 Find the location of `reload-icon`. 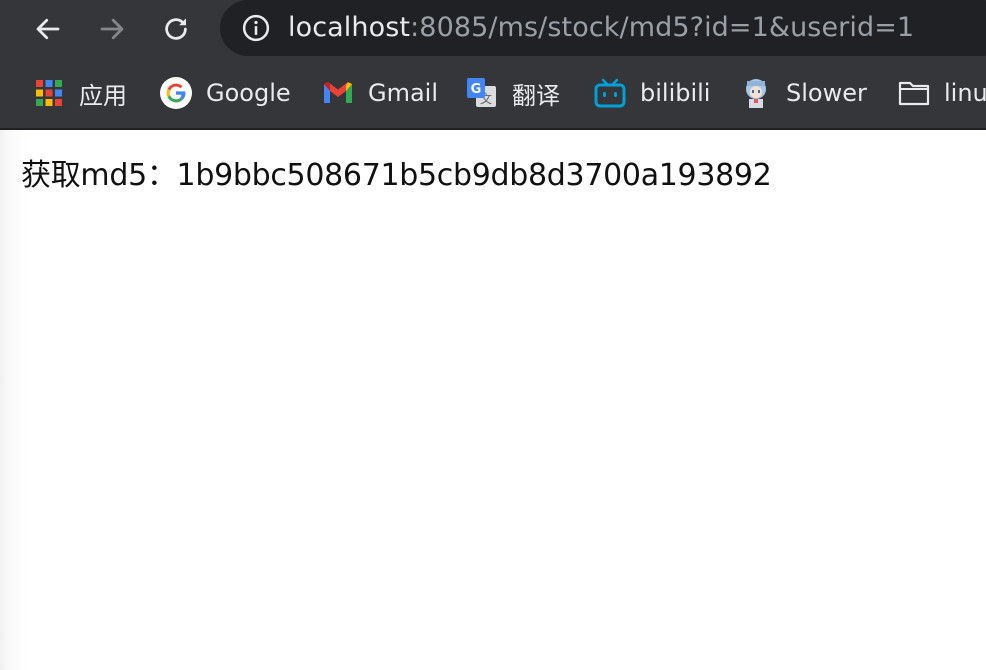

reload-icon is located at coordinates (176, 29).